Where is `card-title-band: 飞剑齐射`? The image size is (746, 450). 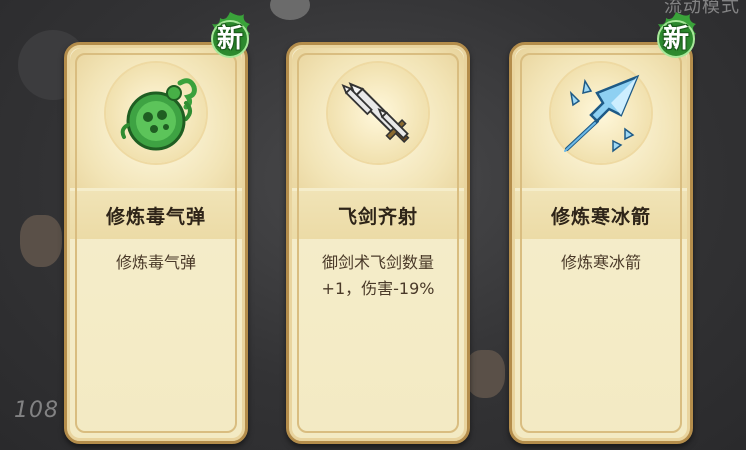 card-title-band: 飞剑齐射 is located at coordinates (378, 215).